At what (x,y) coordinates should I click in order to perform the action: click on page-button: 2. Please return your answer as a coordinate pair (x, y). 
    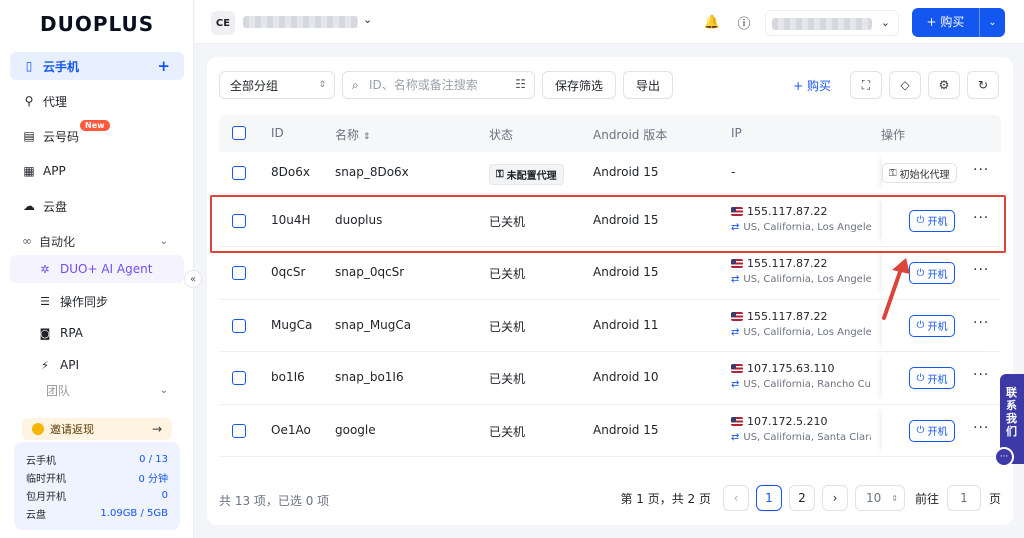
    Looking at the image, I should click on (801, 498).